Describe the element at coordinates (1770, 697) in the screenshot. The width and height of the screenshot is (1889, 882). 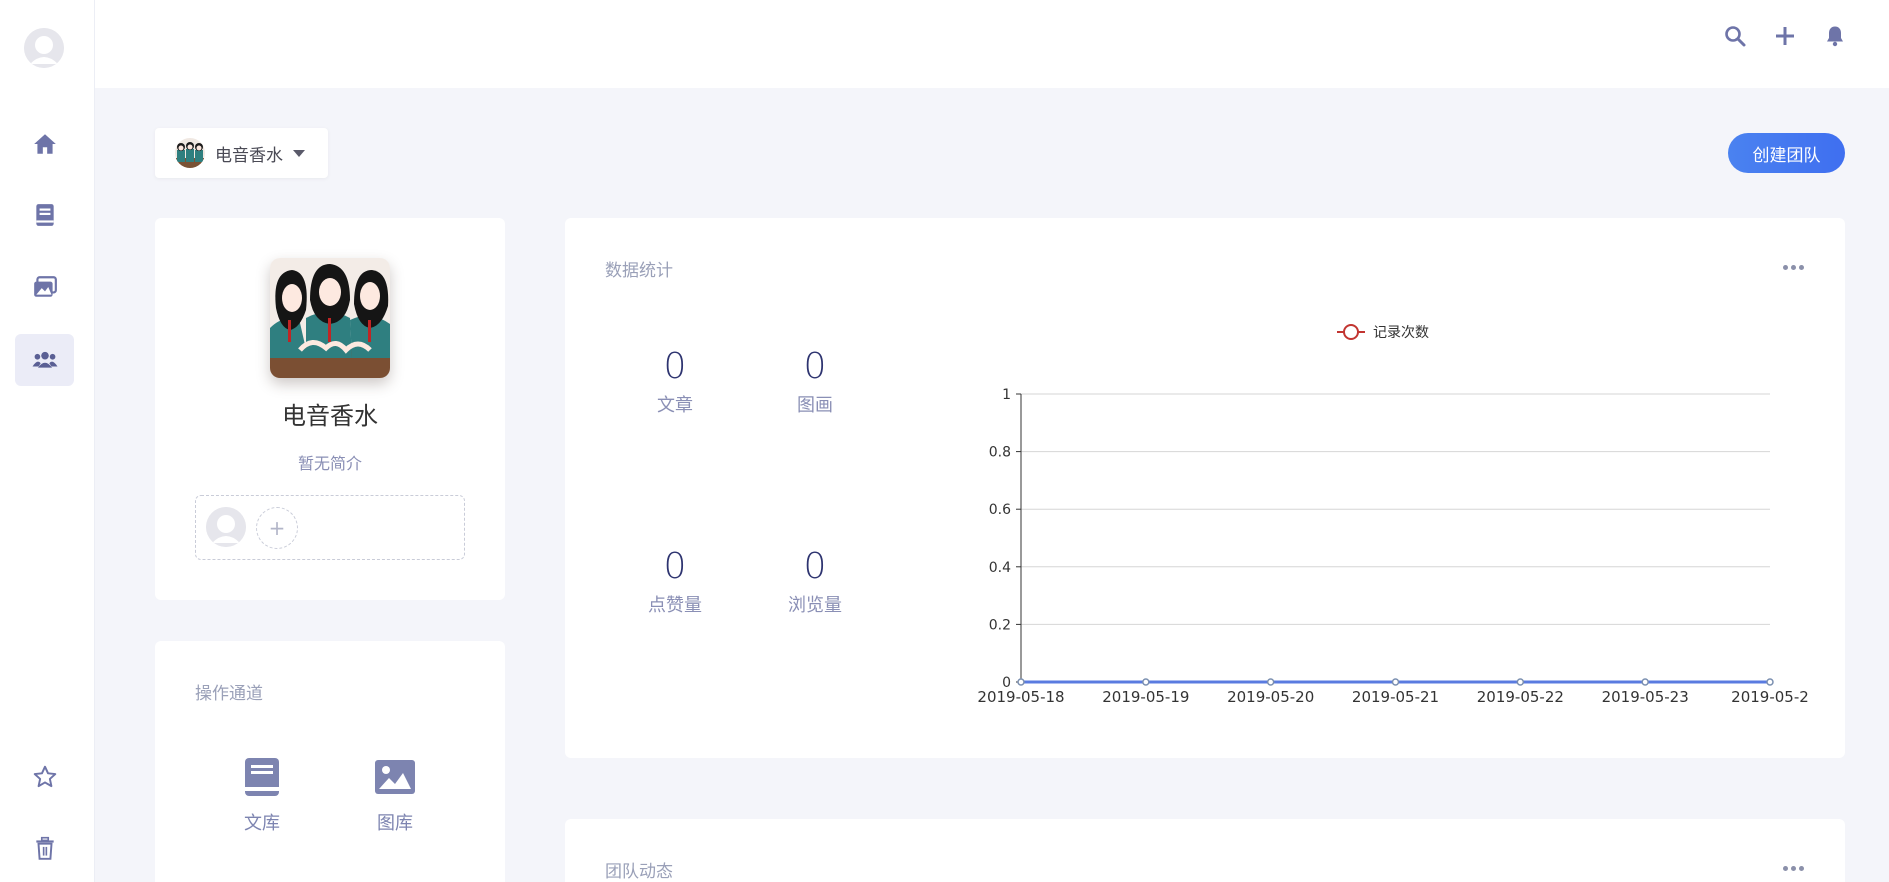
I see `x-tick-label: 2019-05-2` at that location.